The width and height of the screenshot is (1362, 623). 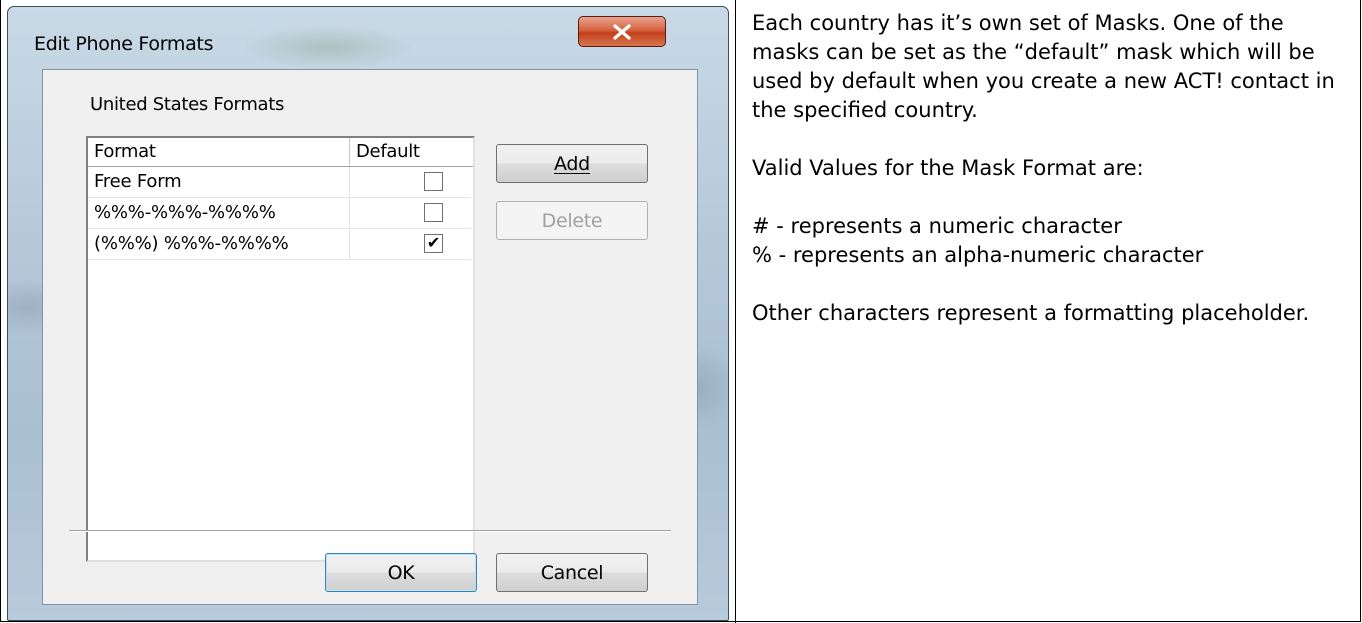 I want to click on column-header-format: Format, so click(x=219, y=152).